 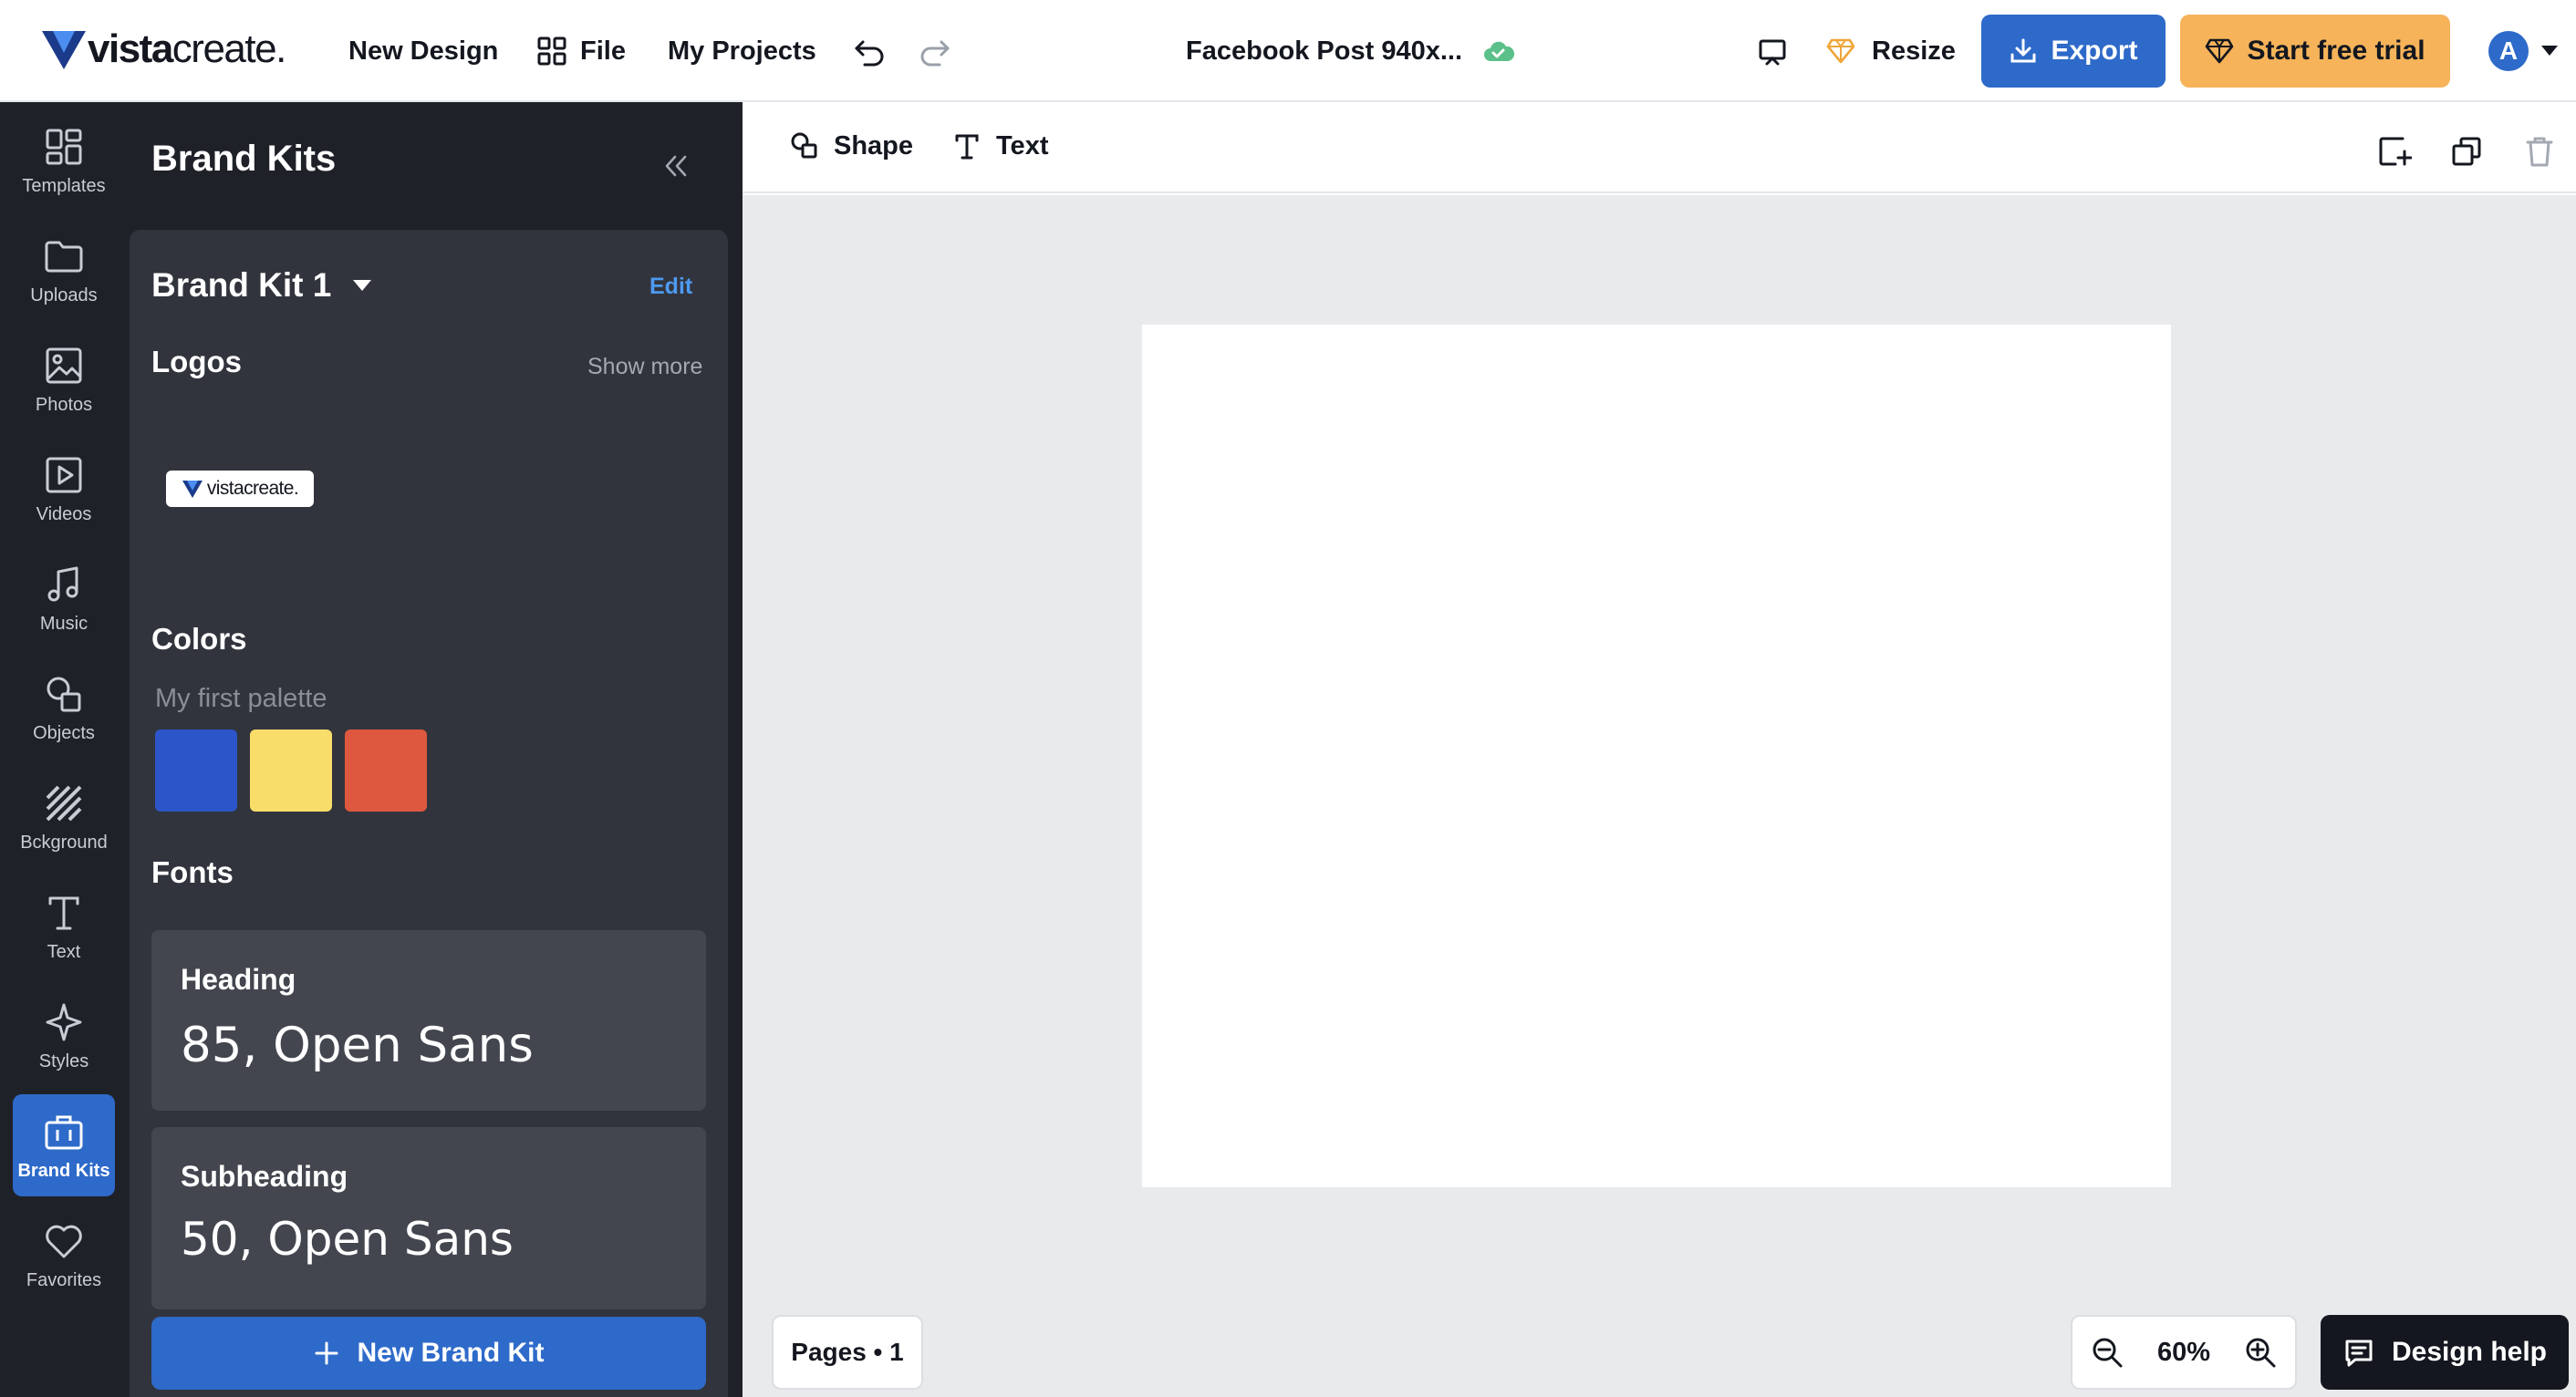 I want to click on zoom-control: 60%, so click(x=2184, y=1353).